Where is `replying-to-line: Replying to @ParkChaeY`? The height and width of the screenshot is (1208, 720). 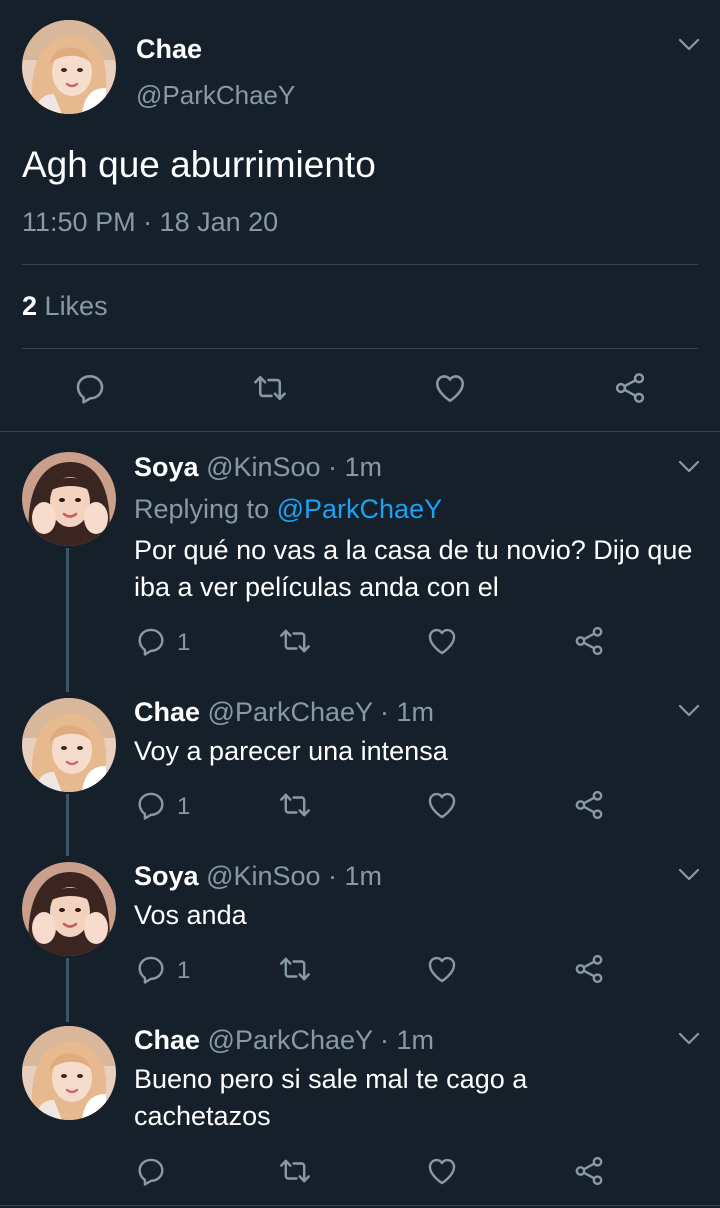
replying-to-line: Replying to @ParkChaeY is located at coordinates (288, 509).